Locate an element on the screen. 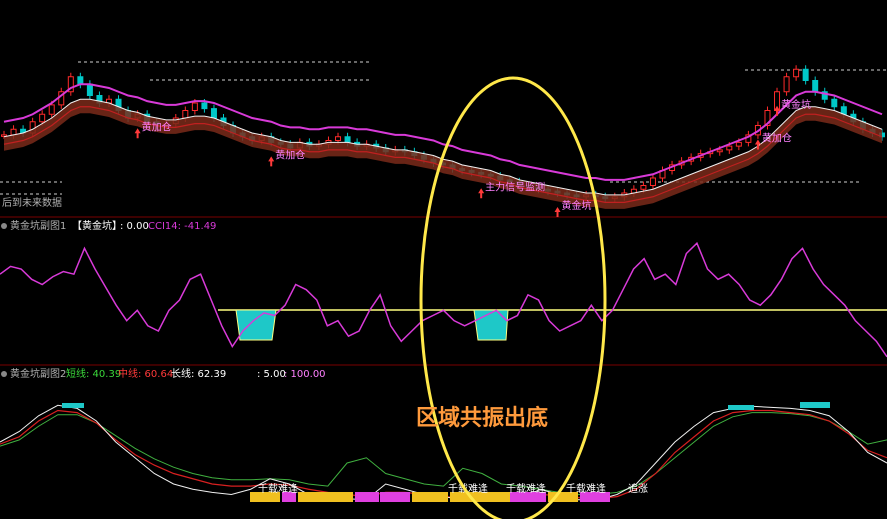 This screenshot has height=519, width=887. panel2-long-label: 长线: 62.39 is located at coordinates (198, 373).